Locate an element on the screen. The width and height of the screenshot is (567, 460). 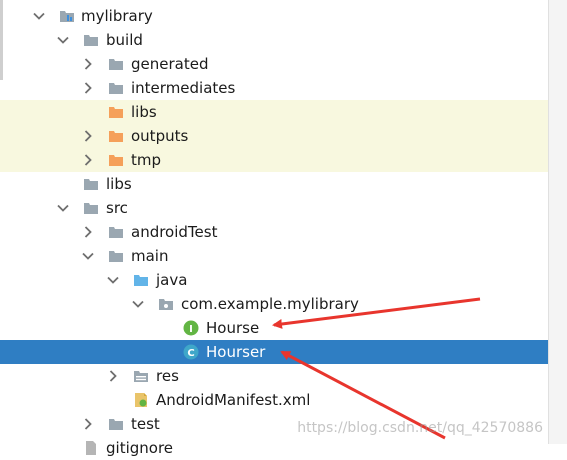
tree-item-main: main is located at coordinates (274, 256).